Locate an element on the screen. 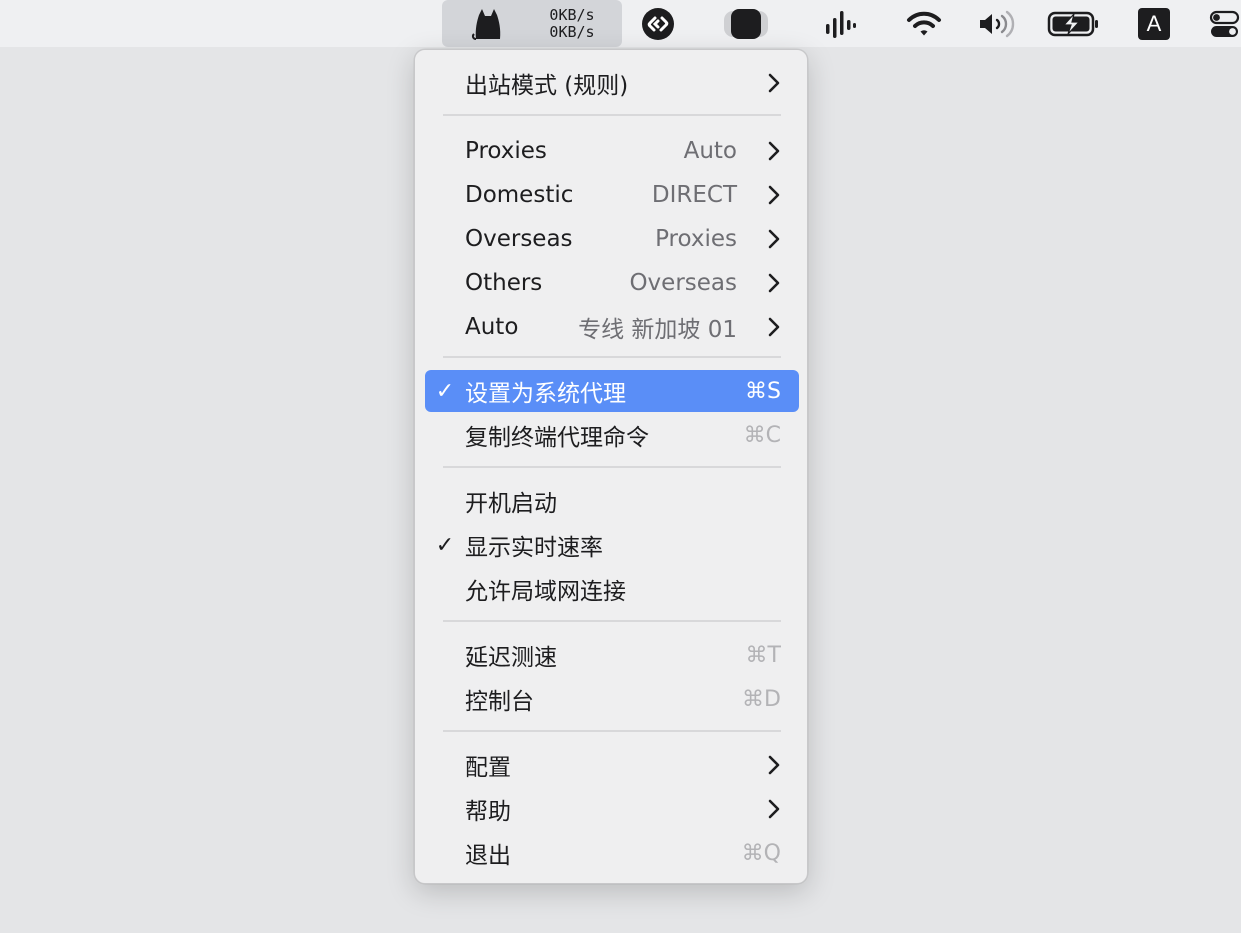  group-value: Auto is located at coordinates (710, 151).